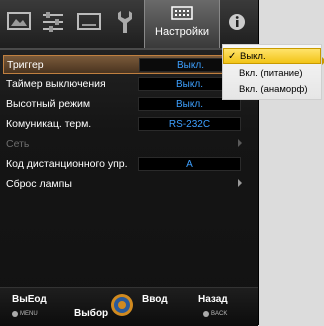 Image resolution: width=324 pixels, height=326 pixels. What do you see at coordinates (49, 124) in the screenshot?
I see `menu-item-label: Комуникац. терм.` at bounding box center [49, 124].